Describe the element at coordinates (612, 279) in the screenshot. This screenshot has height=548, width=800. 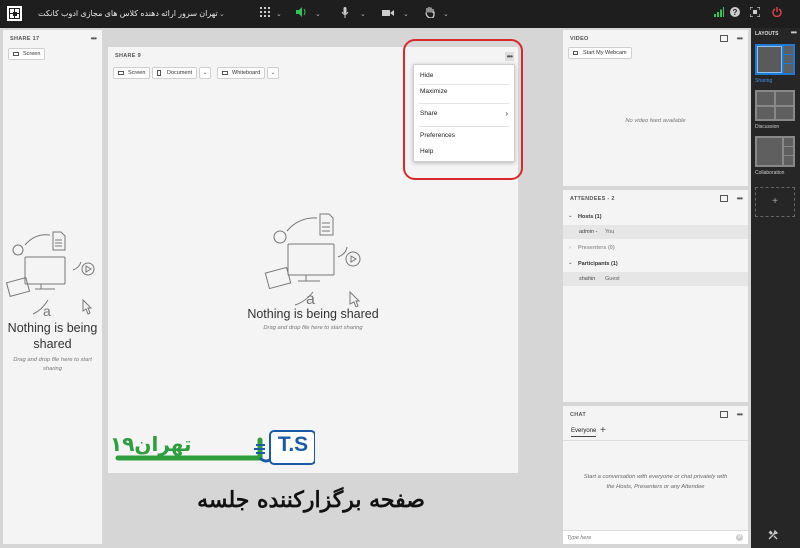
I see `attendee-role: Guest` at that location.